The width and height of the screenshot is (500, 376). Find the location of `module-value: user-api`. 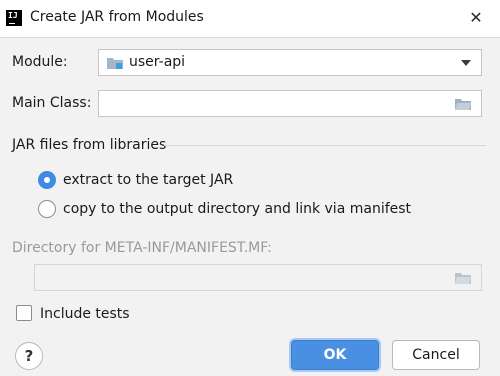

module-value: user-api is located at coordinates (157, 62).